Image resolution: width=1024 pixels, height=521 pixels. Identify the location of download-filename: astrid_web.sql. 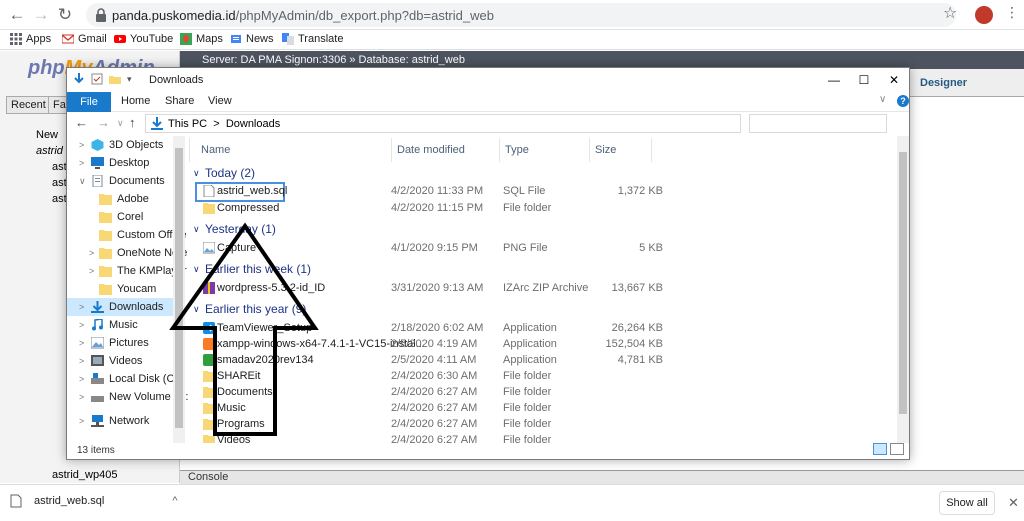
(69, 501).